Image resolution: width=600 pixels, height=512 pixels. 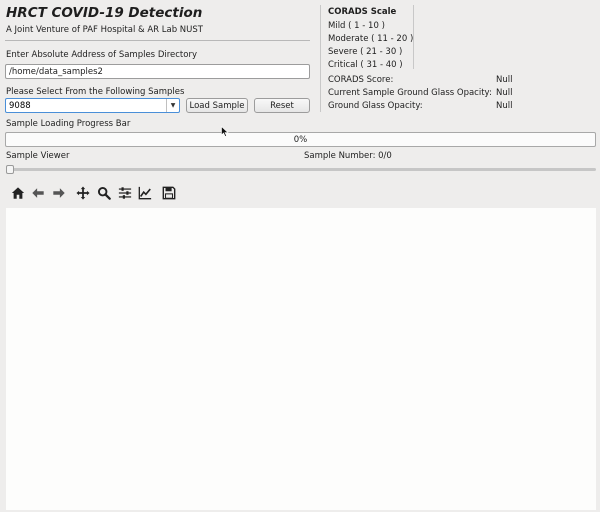 What do you see at coordinates (59, 193) in the screenshot?
I see `forward-arrow-icon` at bounding box center [59, 193].